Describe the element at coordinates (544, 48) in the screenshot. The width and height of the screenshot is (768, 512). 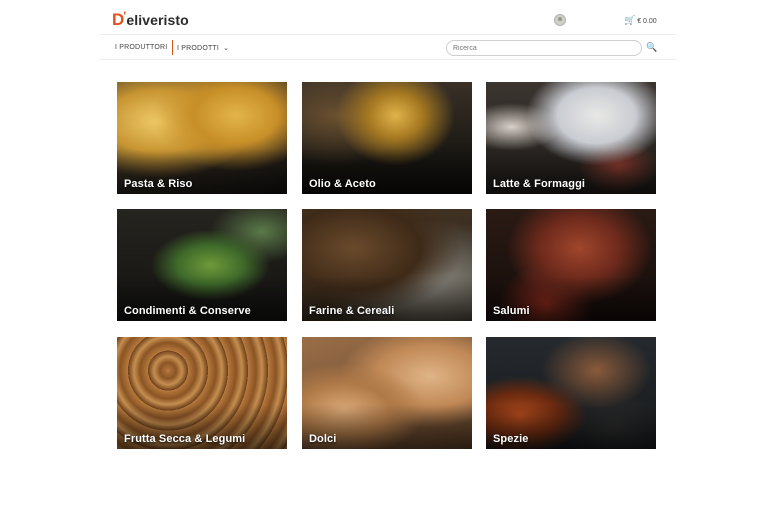
I see `search-input` at that location.